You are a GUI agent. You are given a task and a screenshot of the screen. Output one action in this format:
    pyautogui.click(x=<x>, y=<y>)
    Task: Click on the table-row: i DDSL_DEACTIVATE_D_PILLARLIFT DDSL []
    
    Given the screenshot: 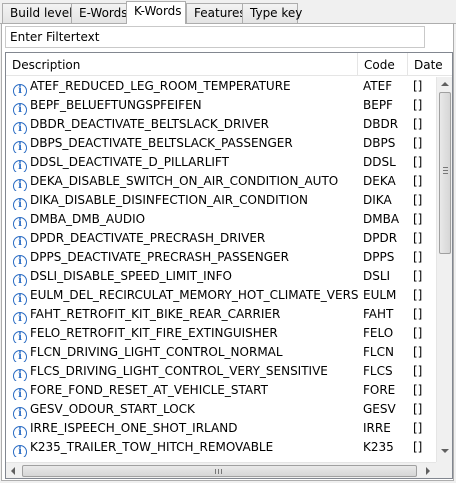 What is the action you would take?
    pyautogui.click(x=221, y=162)
    